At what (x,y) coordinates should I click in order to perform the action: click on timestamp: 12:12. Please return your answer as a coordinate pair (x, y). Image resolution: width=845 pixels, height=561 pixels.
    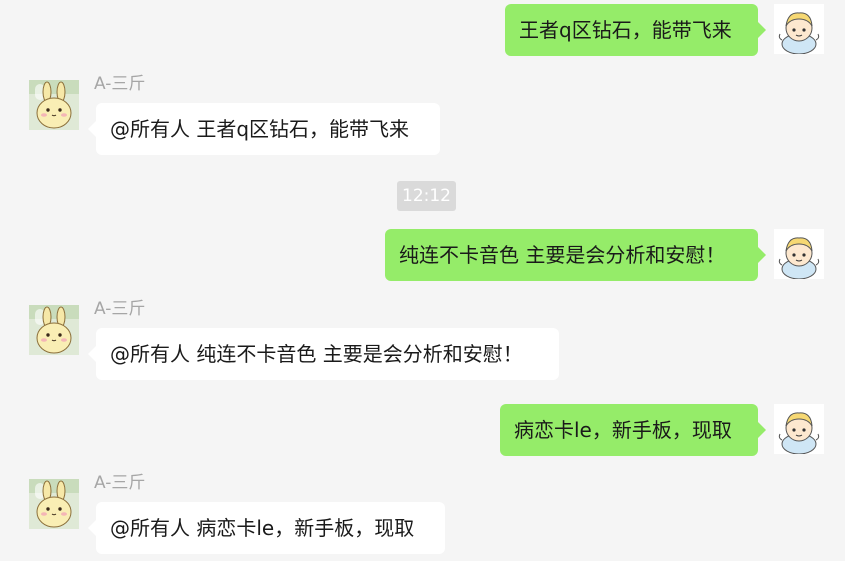
    Looking at the image, I should click on (426, 196).